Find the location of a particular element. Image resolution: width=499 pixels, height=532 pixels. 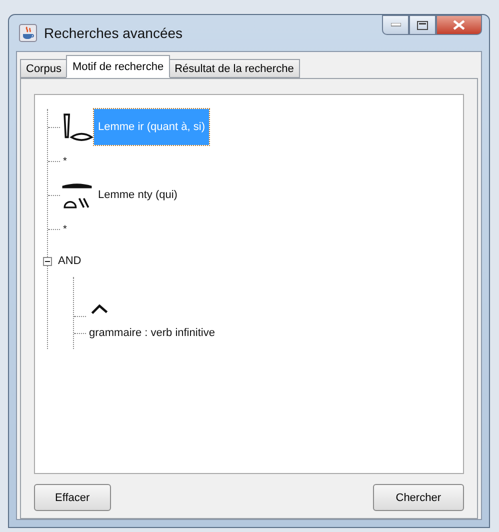

tab: Motif de recherche is located at coordinates (118, 66).